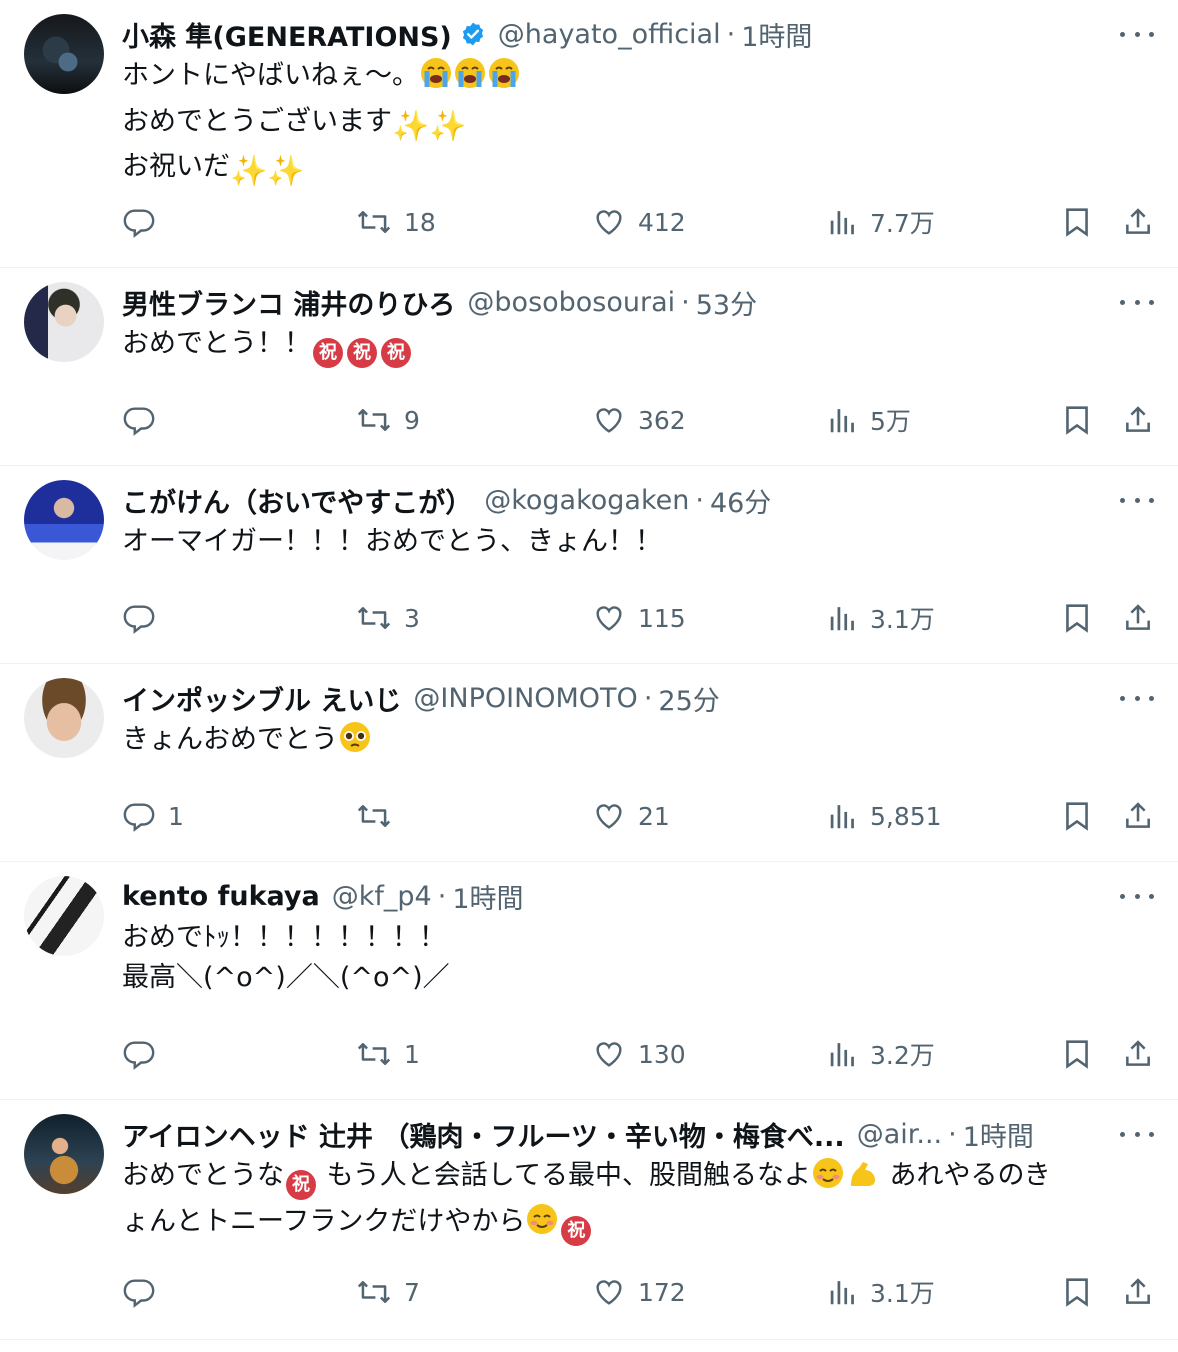 Image resolution: width=1178 pixels, height=1352 pixels. I want to click on display-name: インポッシブル えいじ, so click(261, 698).